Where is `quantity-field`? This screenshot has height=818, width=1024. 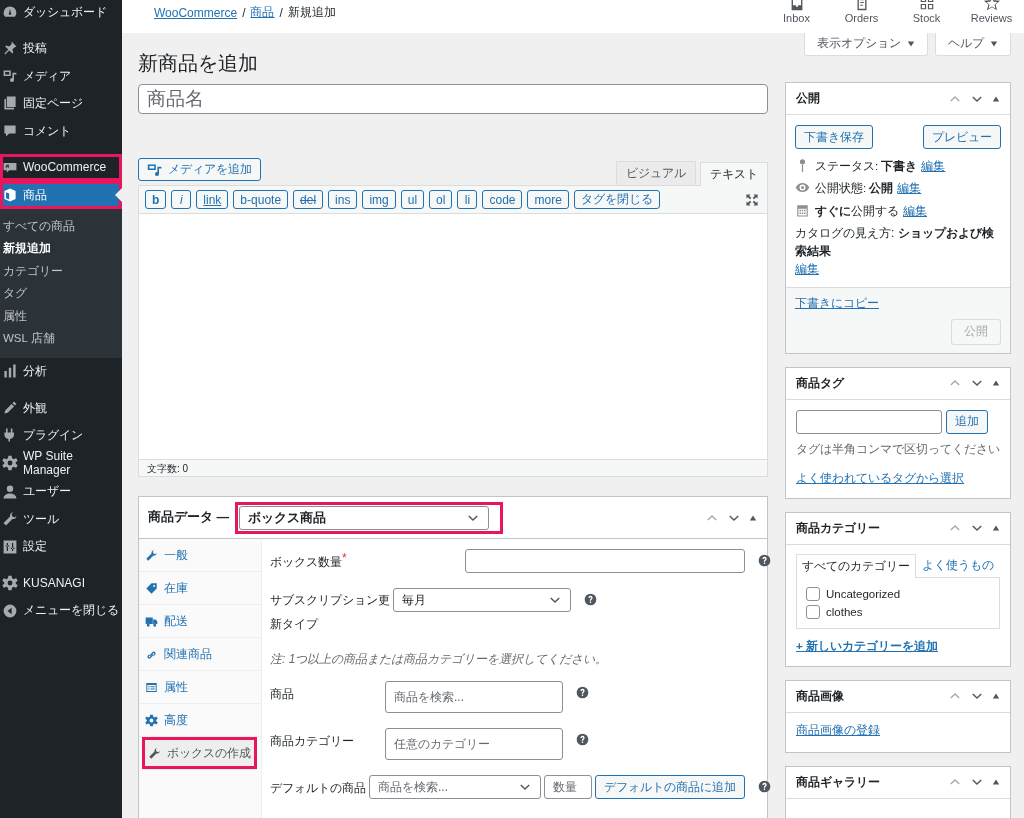
quantity-field is located at coordinates (605, 561).